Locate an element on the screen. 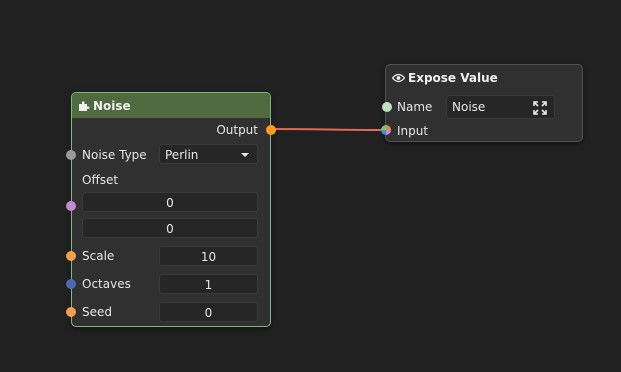 This screenshot has width=621, height=372. scale-label: Scale is located at coordinates (98, 256).